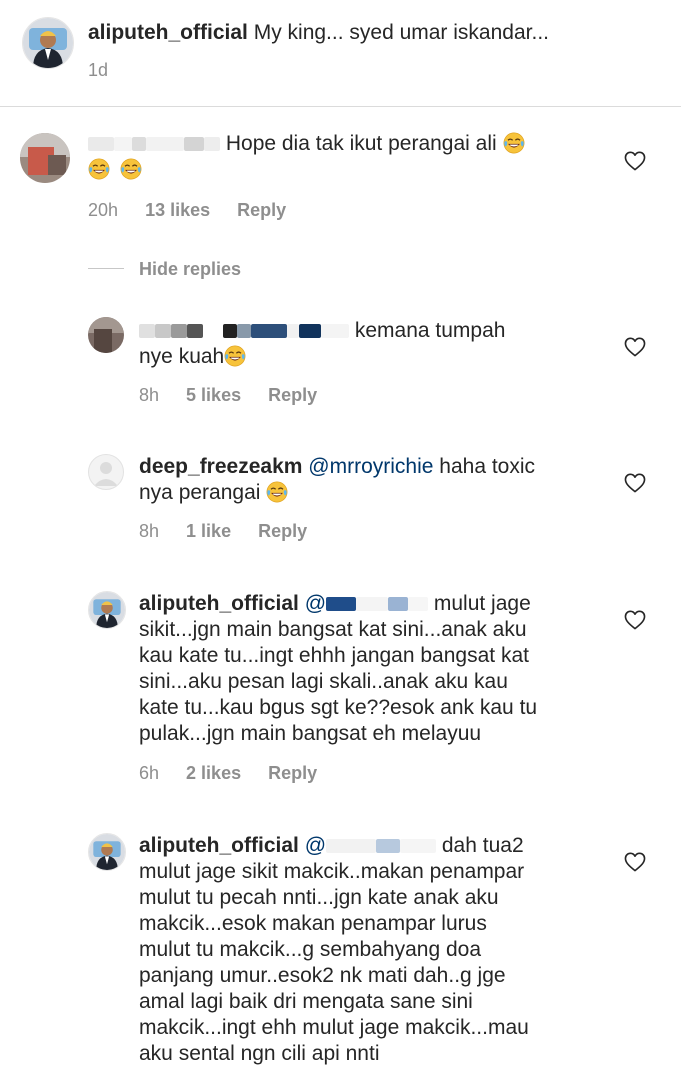 This screenshot has width=681, height=1080. What do you see at coordinates (310, 949) in the screenshot?
I see `reply4-line-4: mulut tu makcik...g sembahyang doa` at bounding box center [310, 949].